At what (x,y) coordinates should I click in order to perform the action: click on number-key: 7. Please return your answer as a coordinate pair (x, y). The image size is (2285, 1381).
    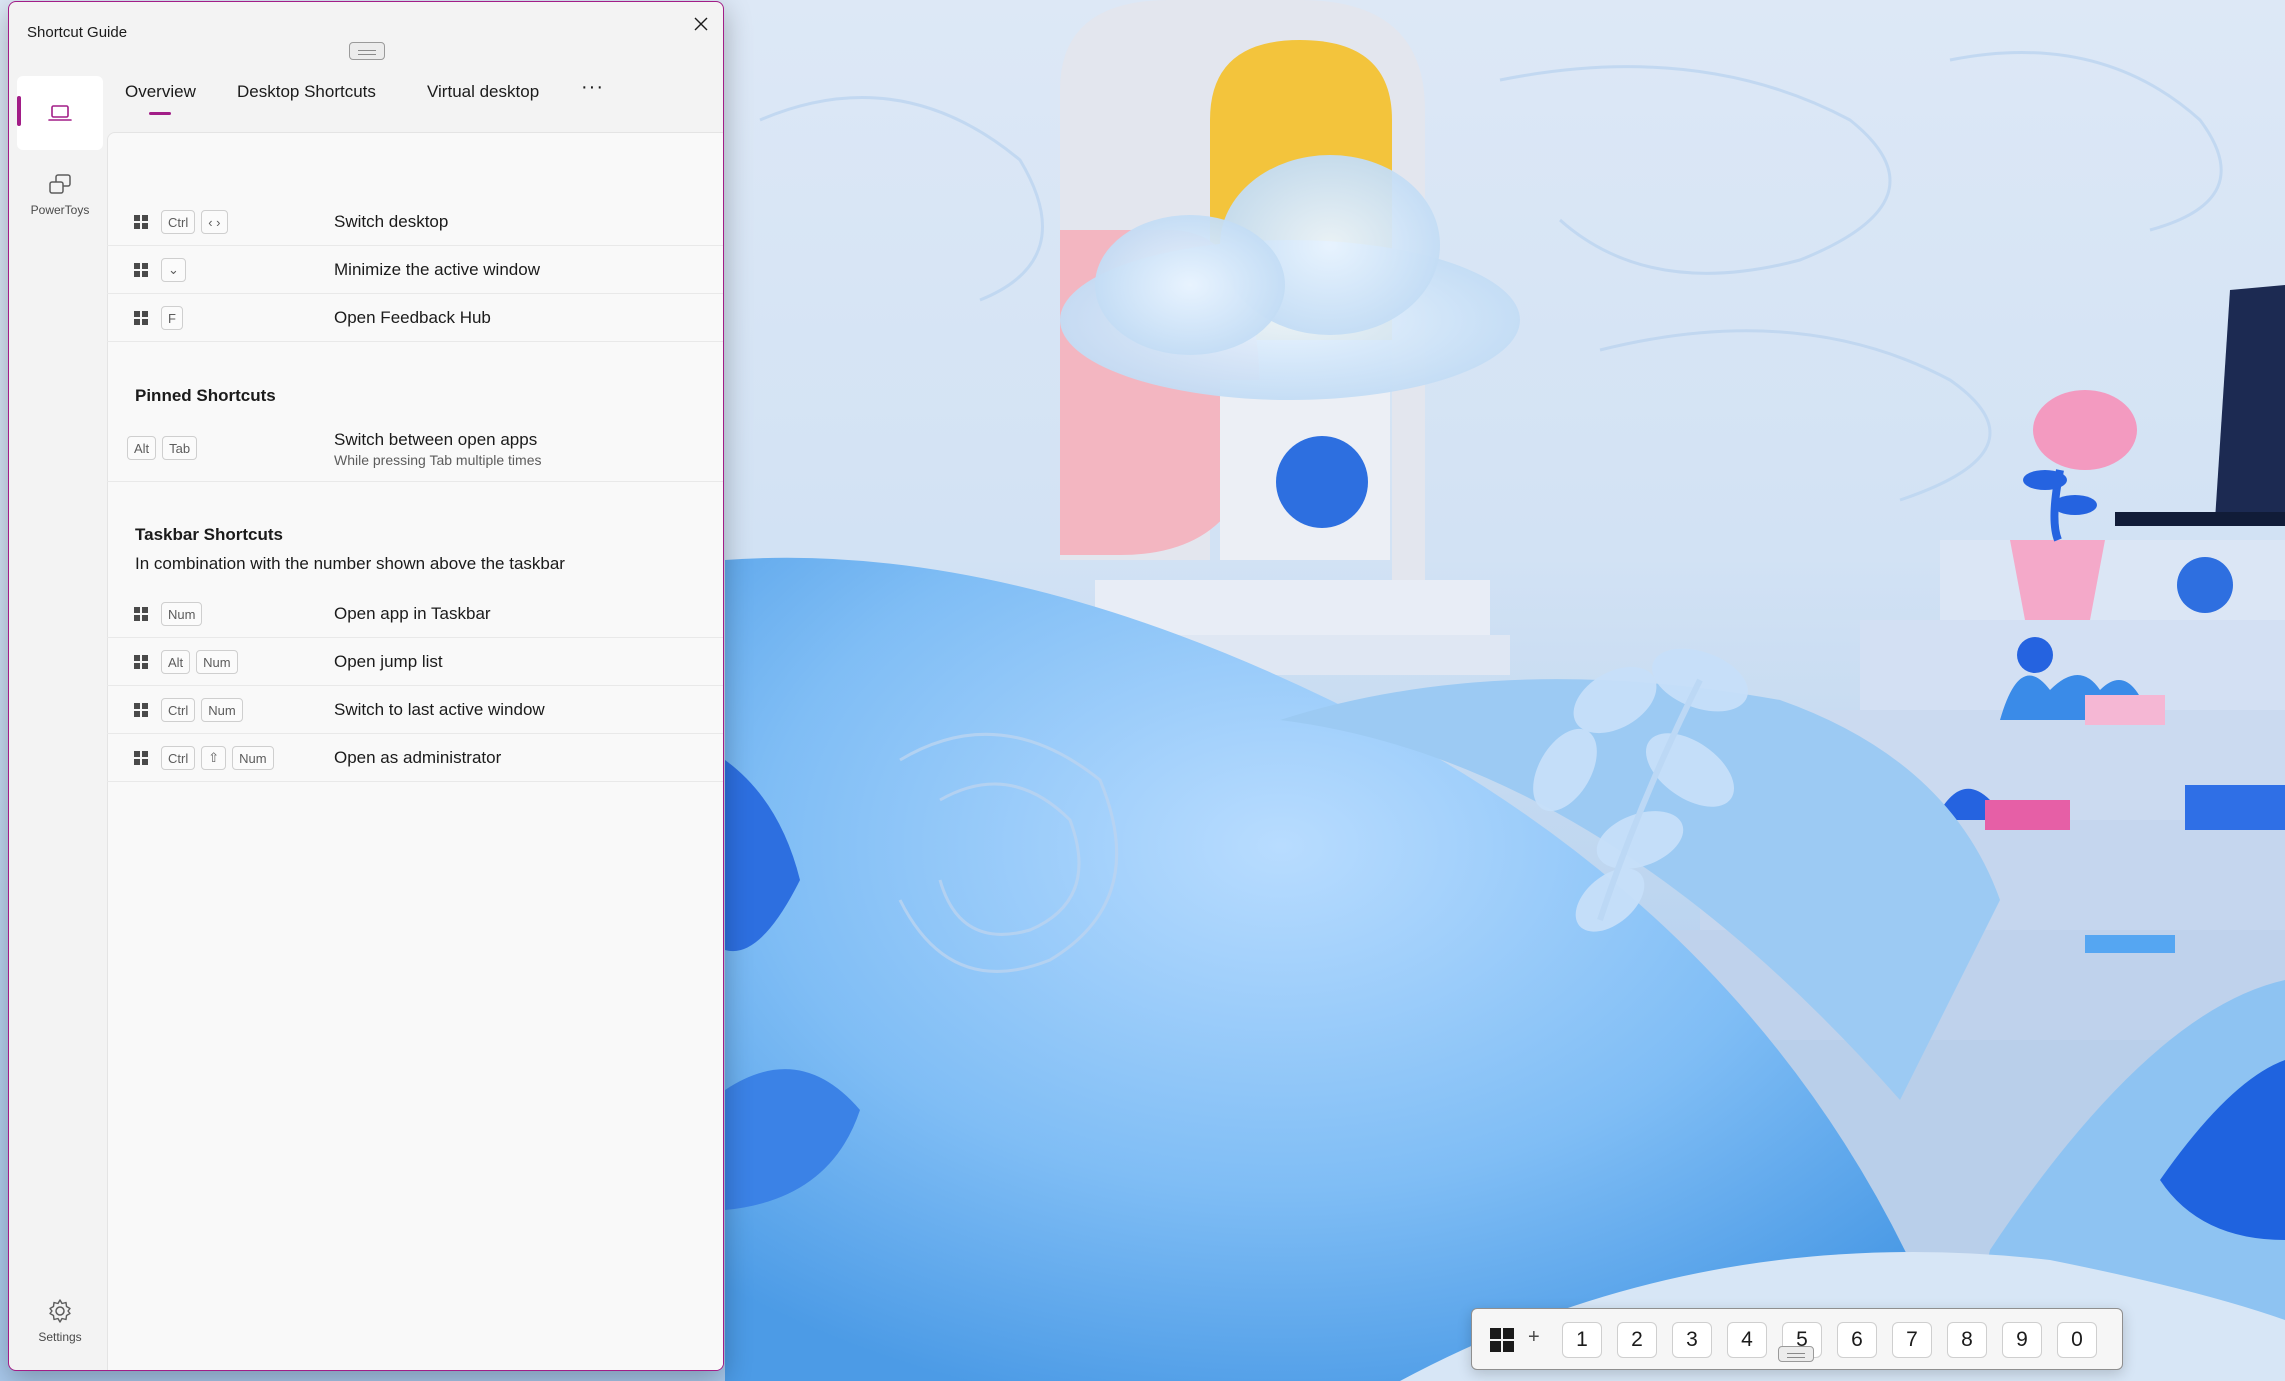
    Looking at the image, I should click on (1912, 1340).